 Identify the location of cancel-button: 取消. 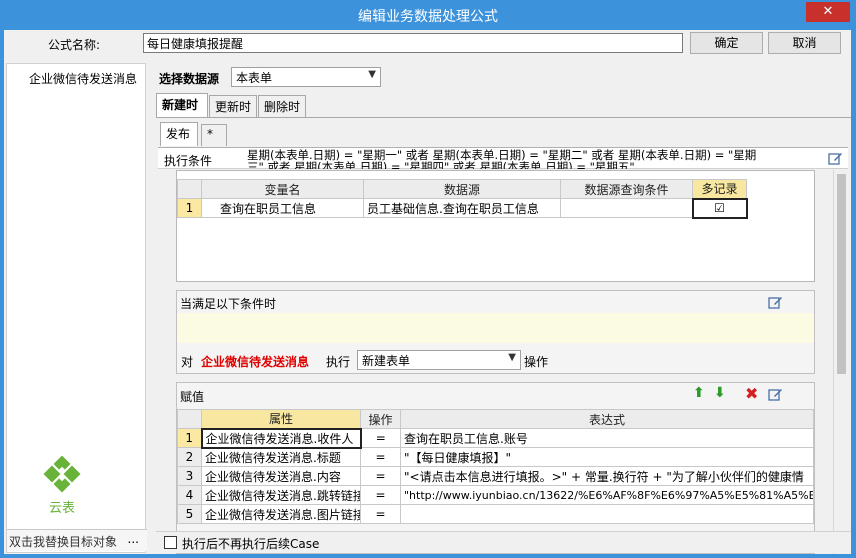
(804, 43).